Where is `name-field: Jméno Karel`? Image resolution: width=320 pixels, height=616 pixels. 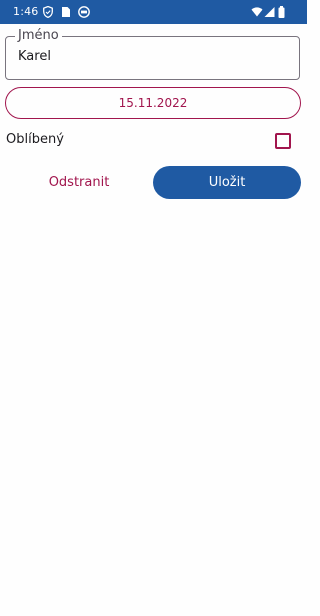
name-field: Jméno Karel is located at coordinates (152, 54).